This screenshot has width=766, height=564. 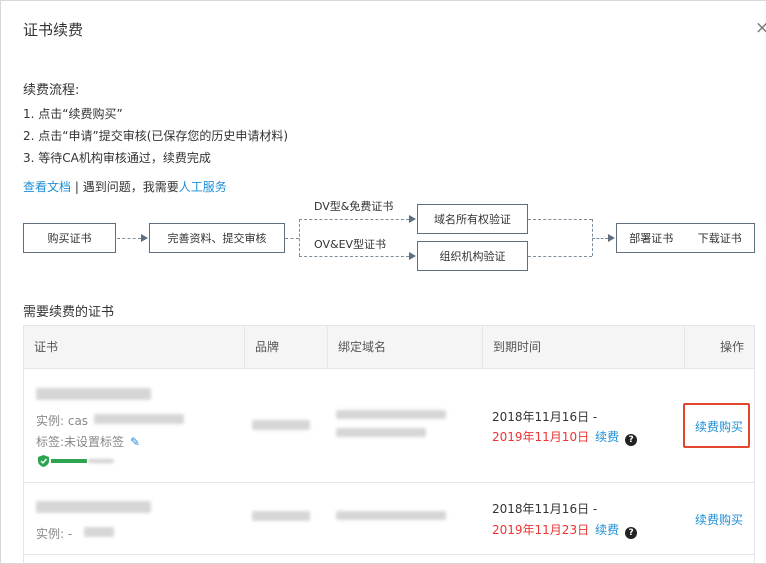 What do you see at coordinates (517, 347) in the screenshot?
I see `column-header-expiry: 到期时间` at bounding box center [517, 347].